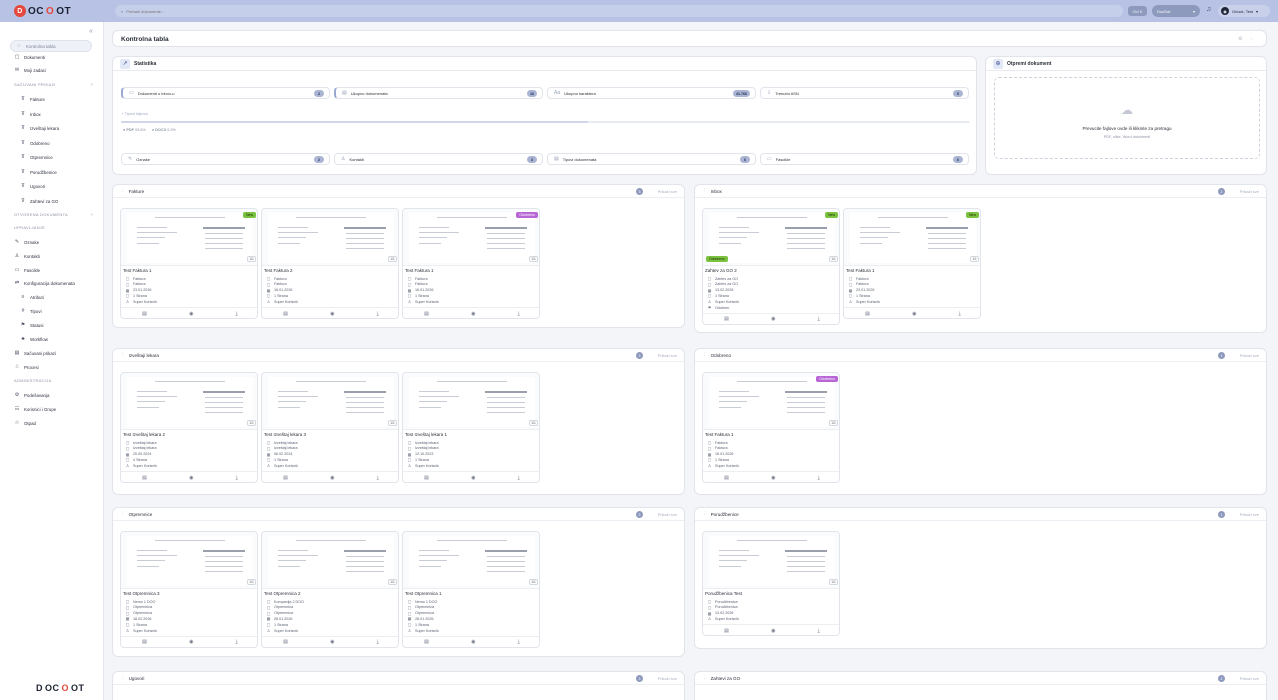 This screenshot has height=700, width=1278. I want to click on document-thumbnail: New 1/1, so click(912, 237).